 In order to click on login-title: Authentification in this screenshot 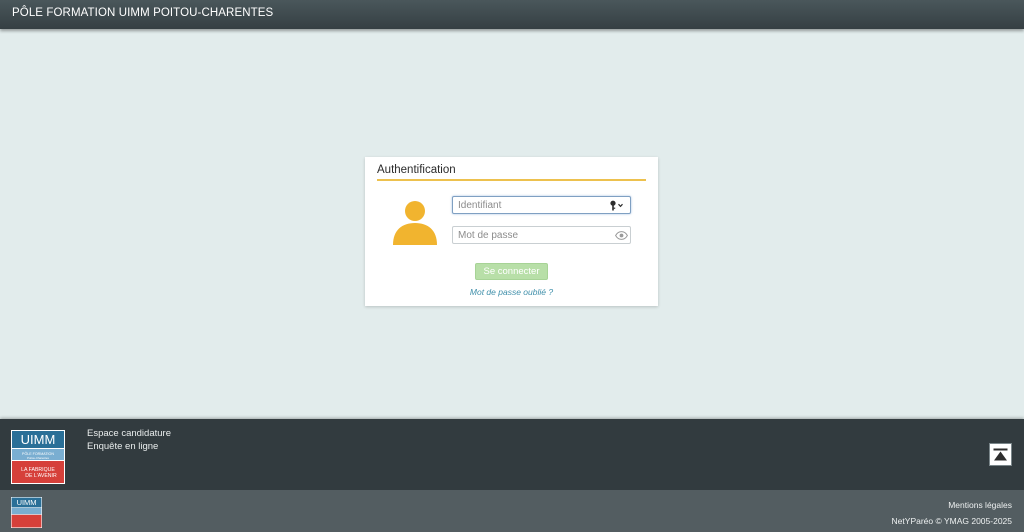, I will do `click(416, 170)`.